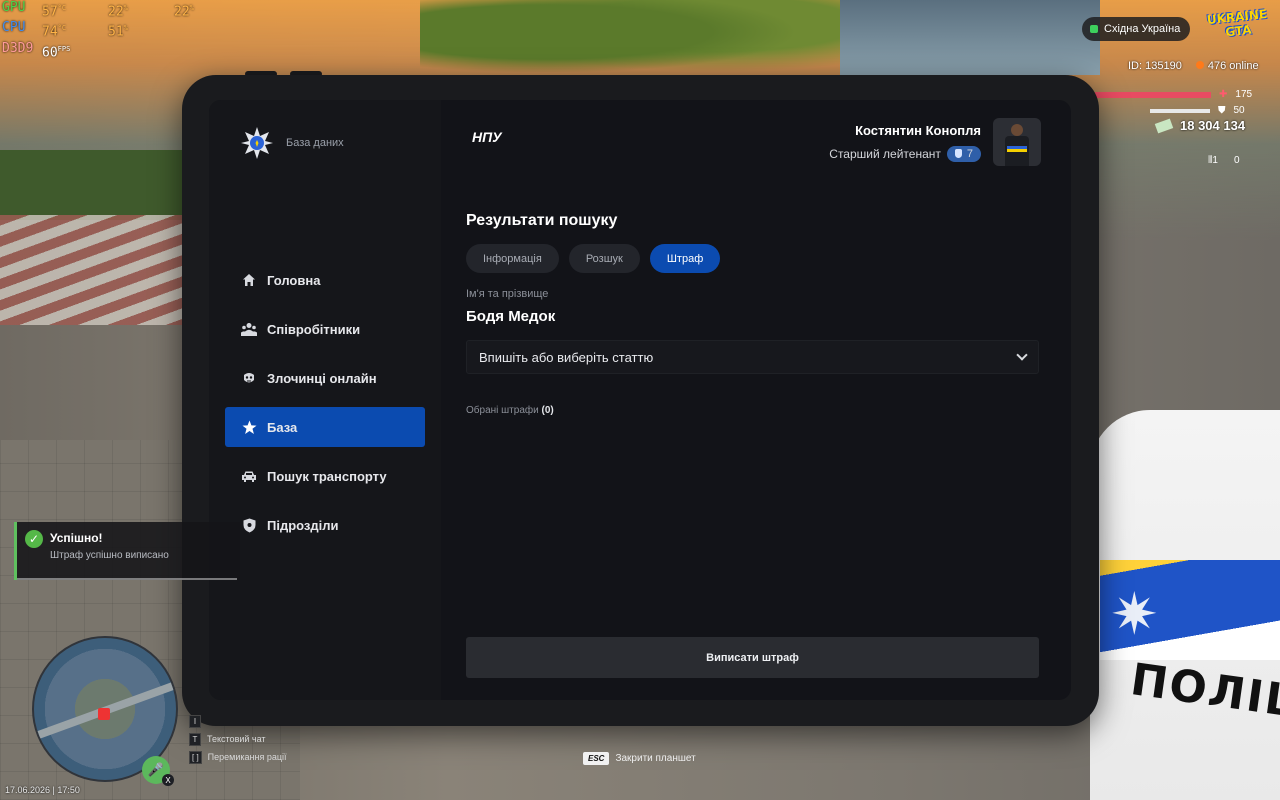 The image size is (1280, 800). Describe the element at coordinates (195, 721) in the screenshot. I see `key-icon: I` at that location.